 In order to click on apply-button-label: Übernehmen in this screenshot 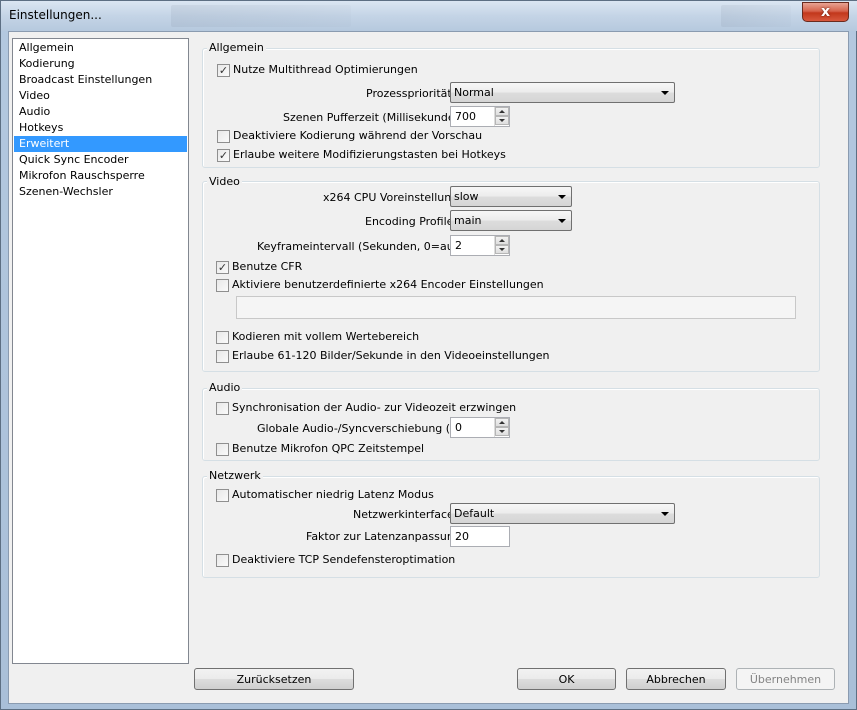, I will do `click(785, 679)`.